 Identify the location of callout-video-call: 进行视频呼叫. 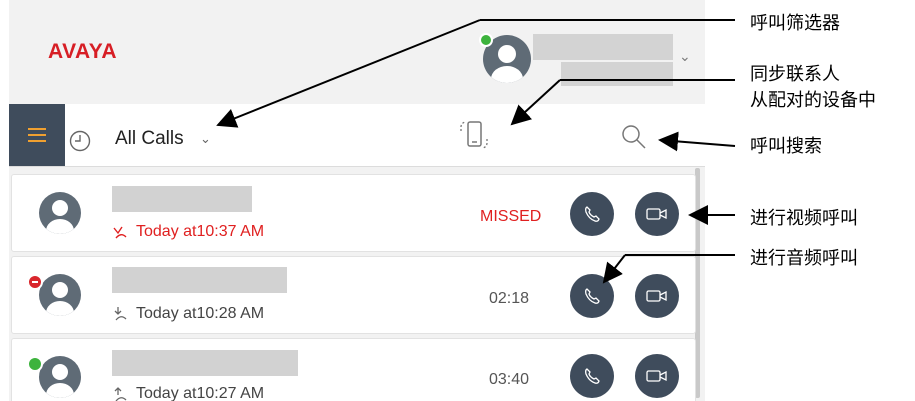
(804, 218).